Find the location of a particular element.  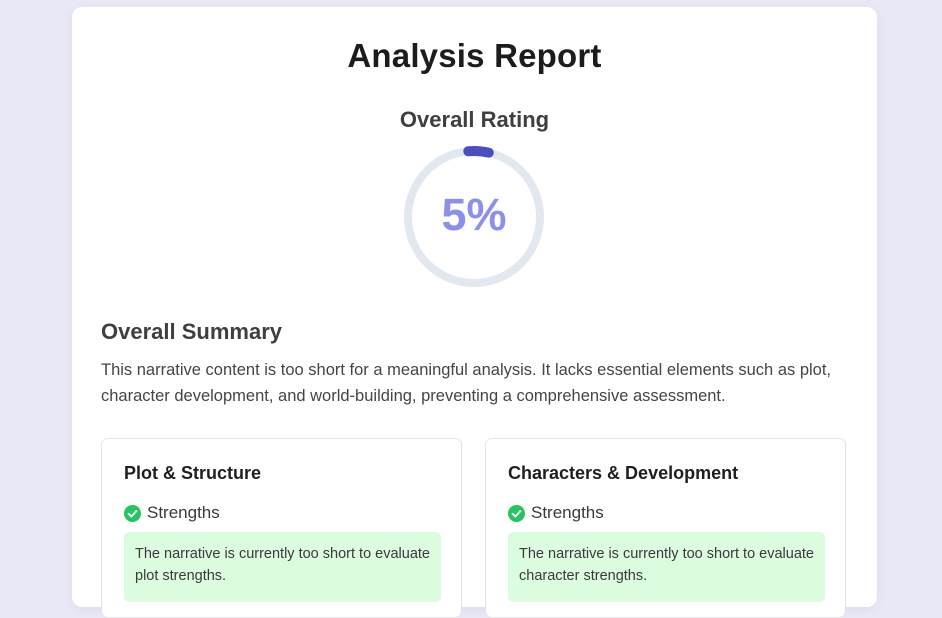

rating-gauge: 5% is located at coordinates (474, 217).